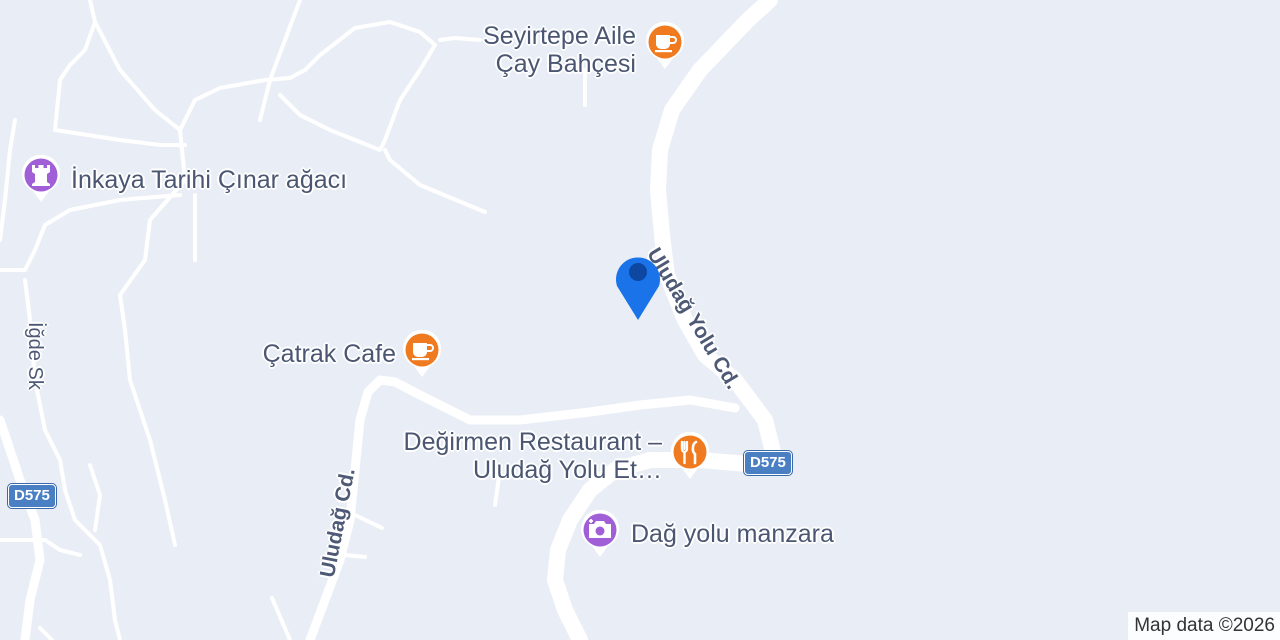 This screenshot has height=640, width=1280. I want to click on tower-icon, so click(41, 179).